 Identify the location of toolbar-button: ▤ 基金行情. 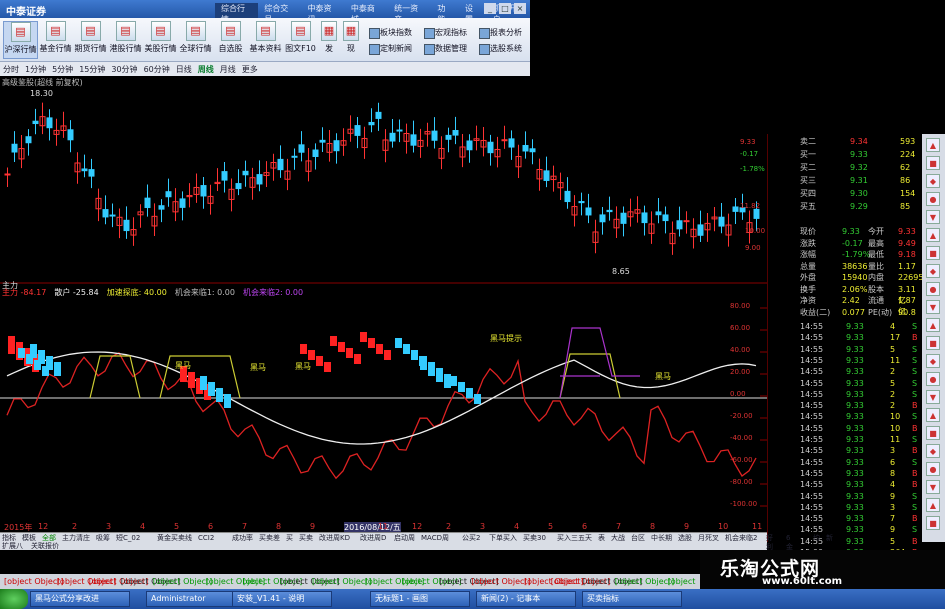
(55, 40).